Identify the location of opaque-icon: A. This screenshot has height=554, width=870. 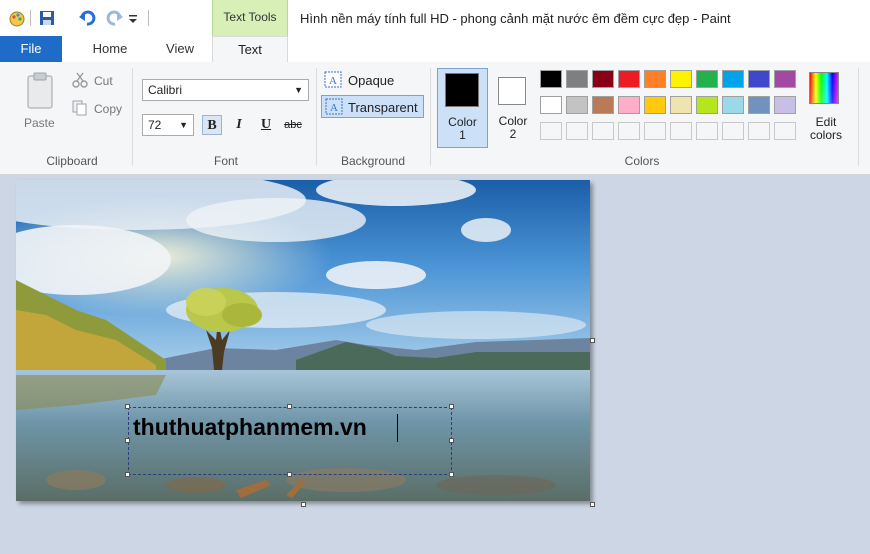
(333, 79).